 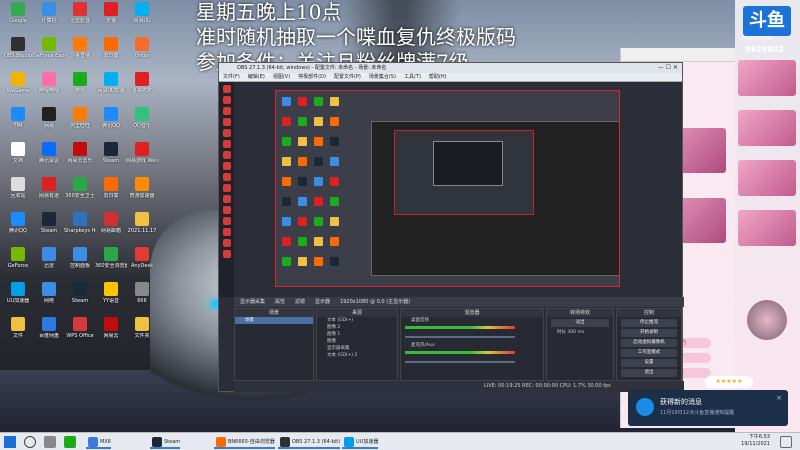 What do you see at coordinates (142, 194) in the screenshot?
I see `desktop-icon: 奇游加速器` at bounding box center [142, 194].